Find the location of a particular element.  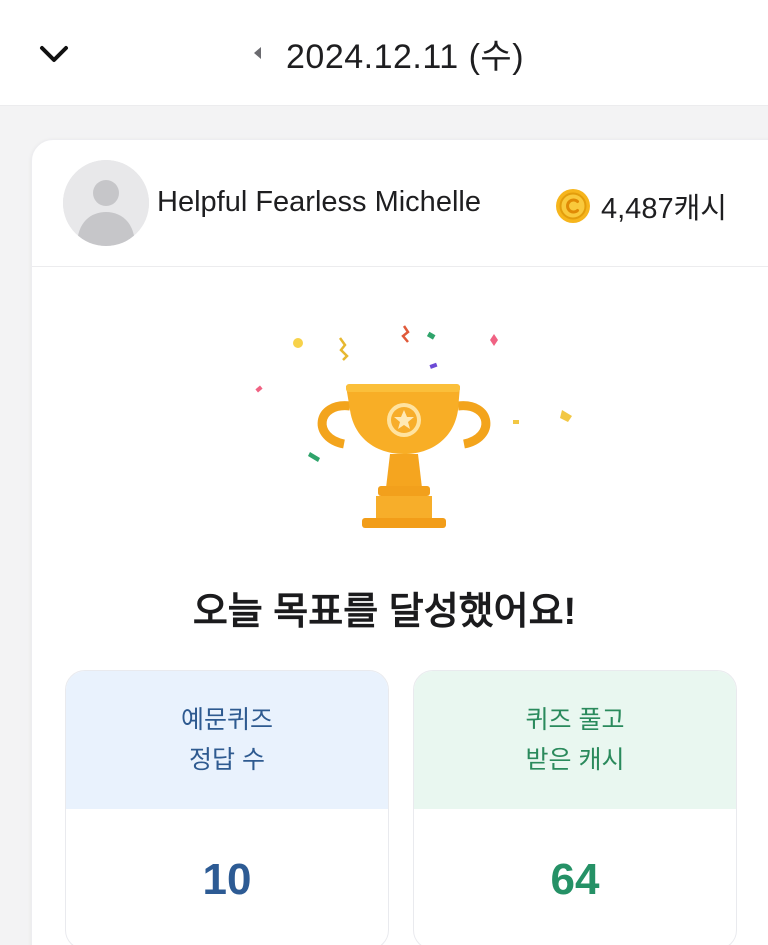

stat-title-line2: 받은 캐시 is located at coordinates (575, 760).